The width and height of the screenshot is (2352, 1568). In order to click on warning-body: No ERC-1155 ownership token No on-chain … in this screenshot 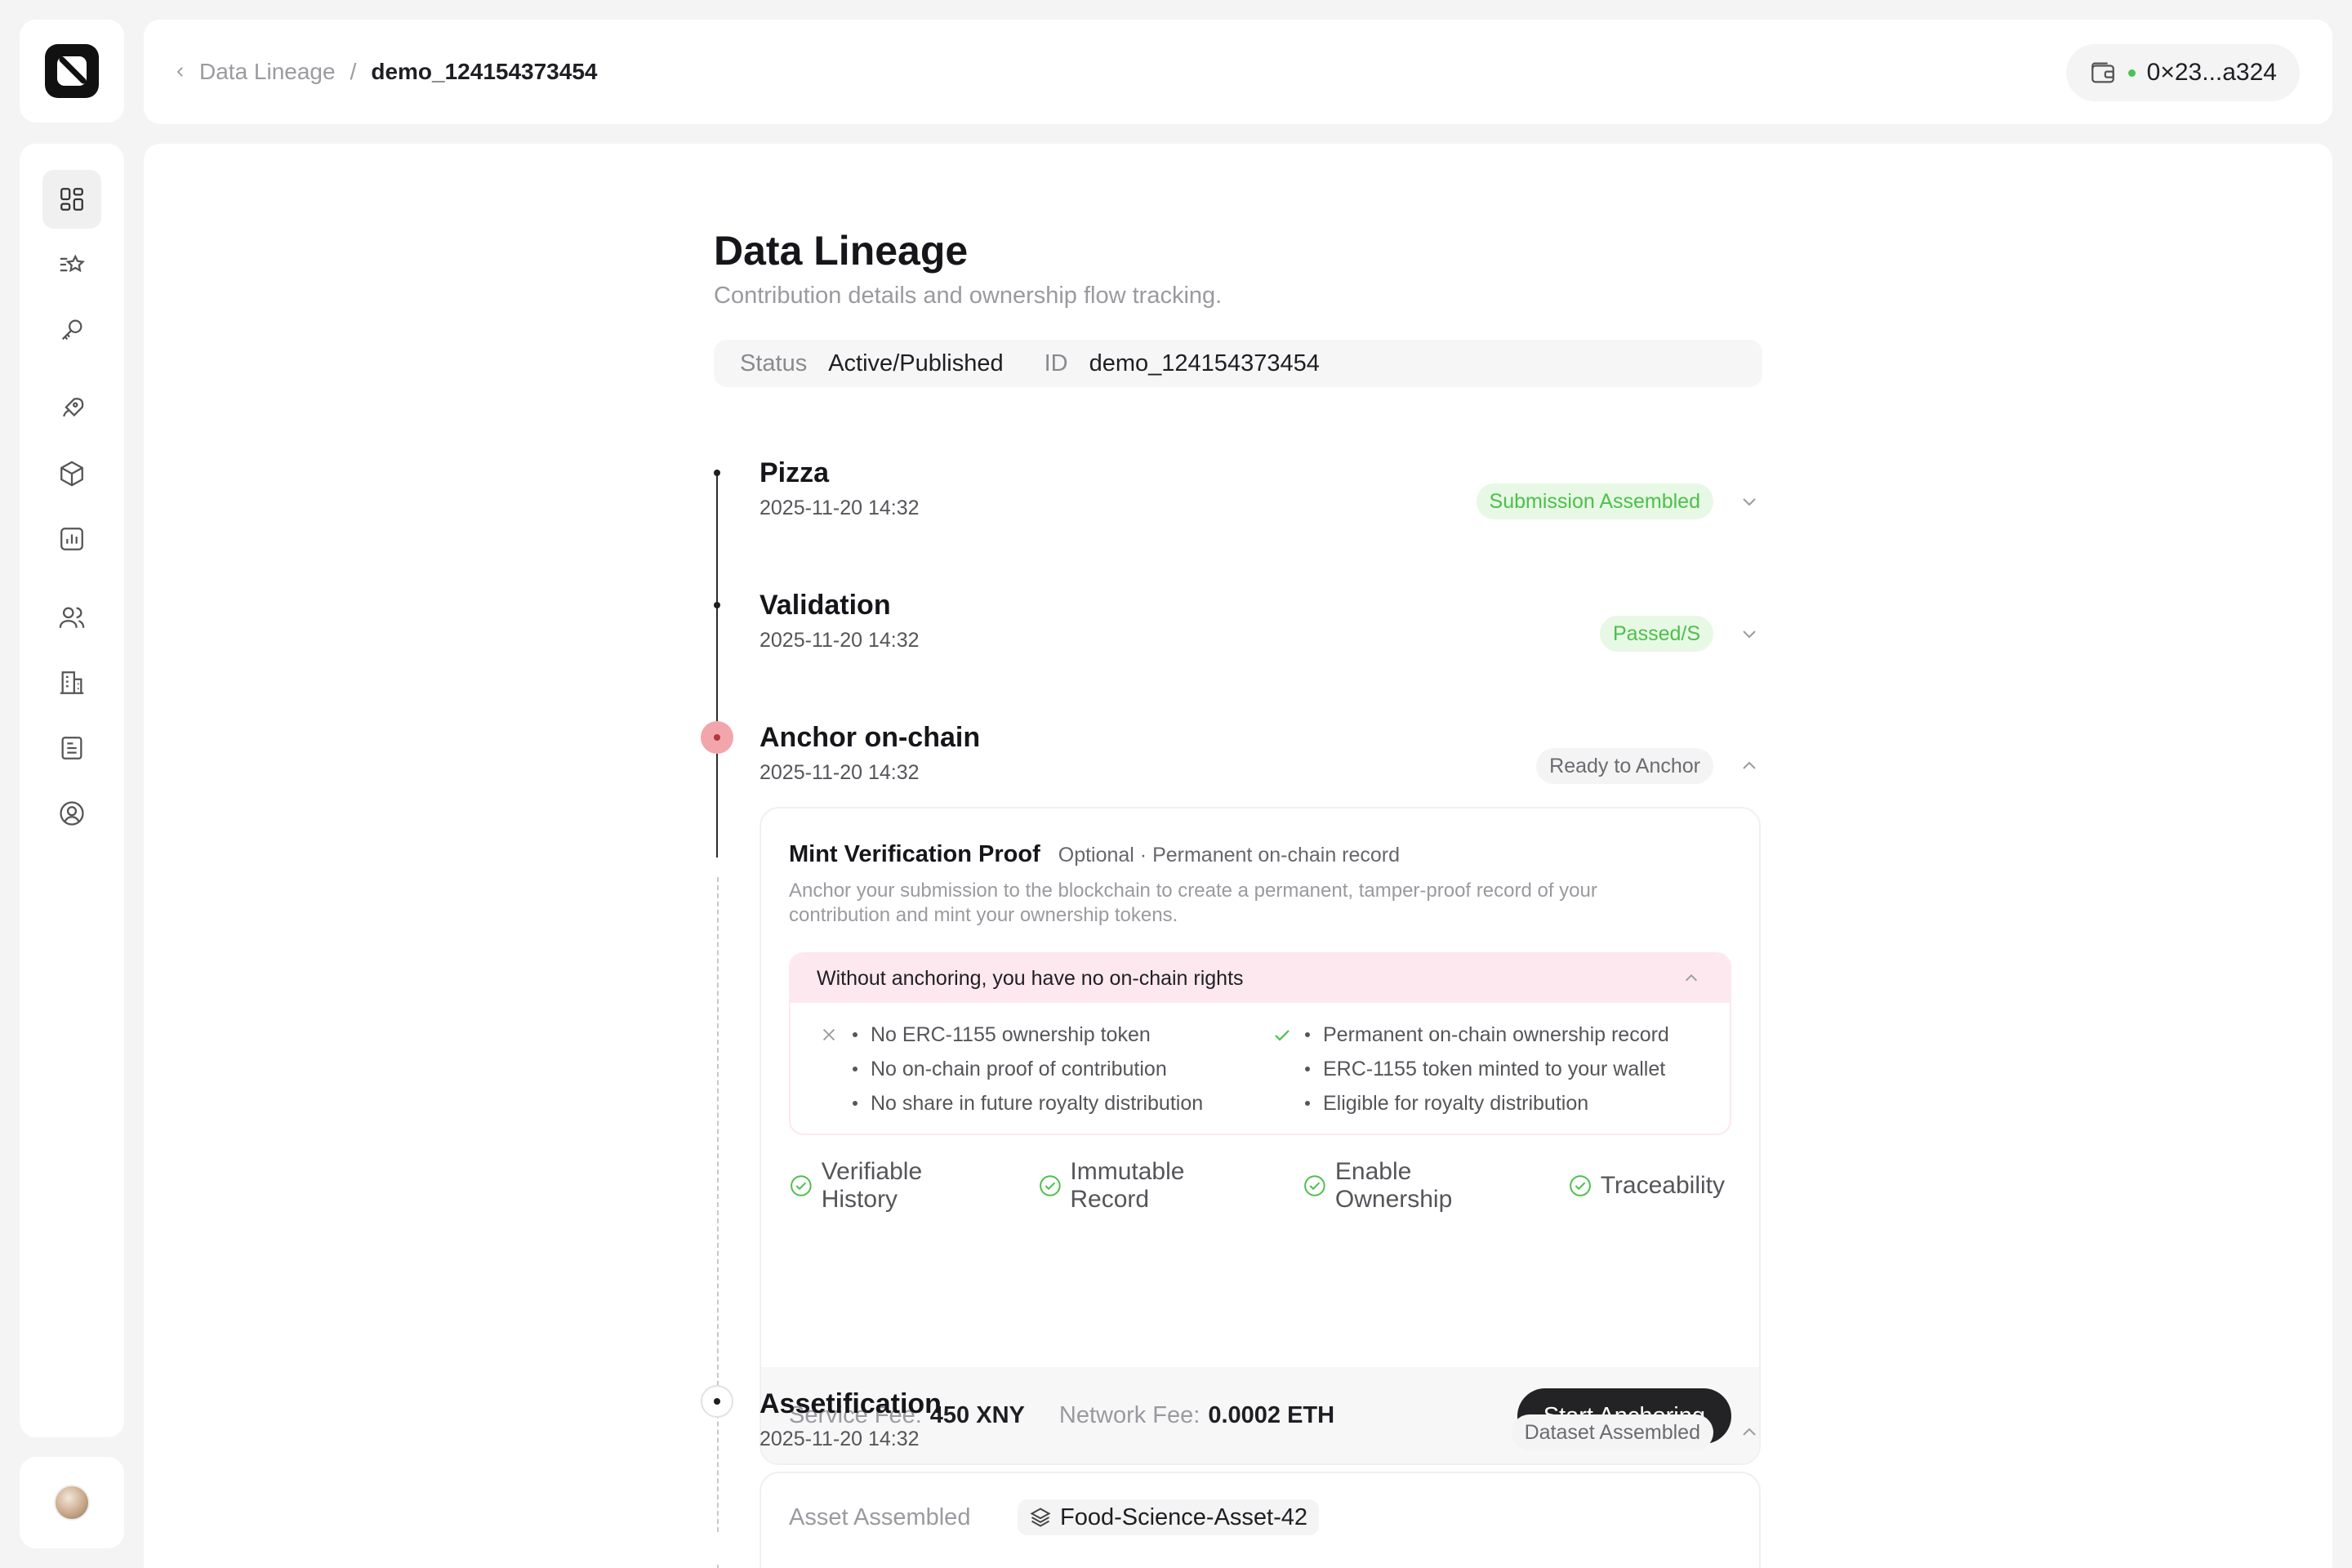, I will do `click(1260, 1068)`.